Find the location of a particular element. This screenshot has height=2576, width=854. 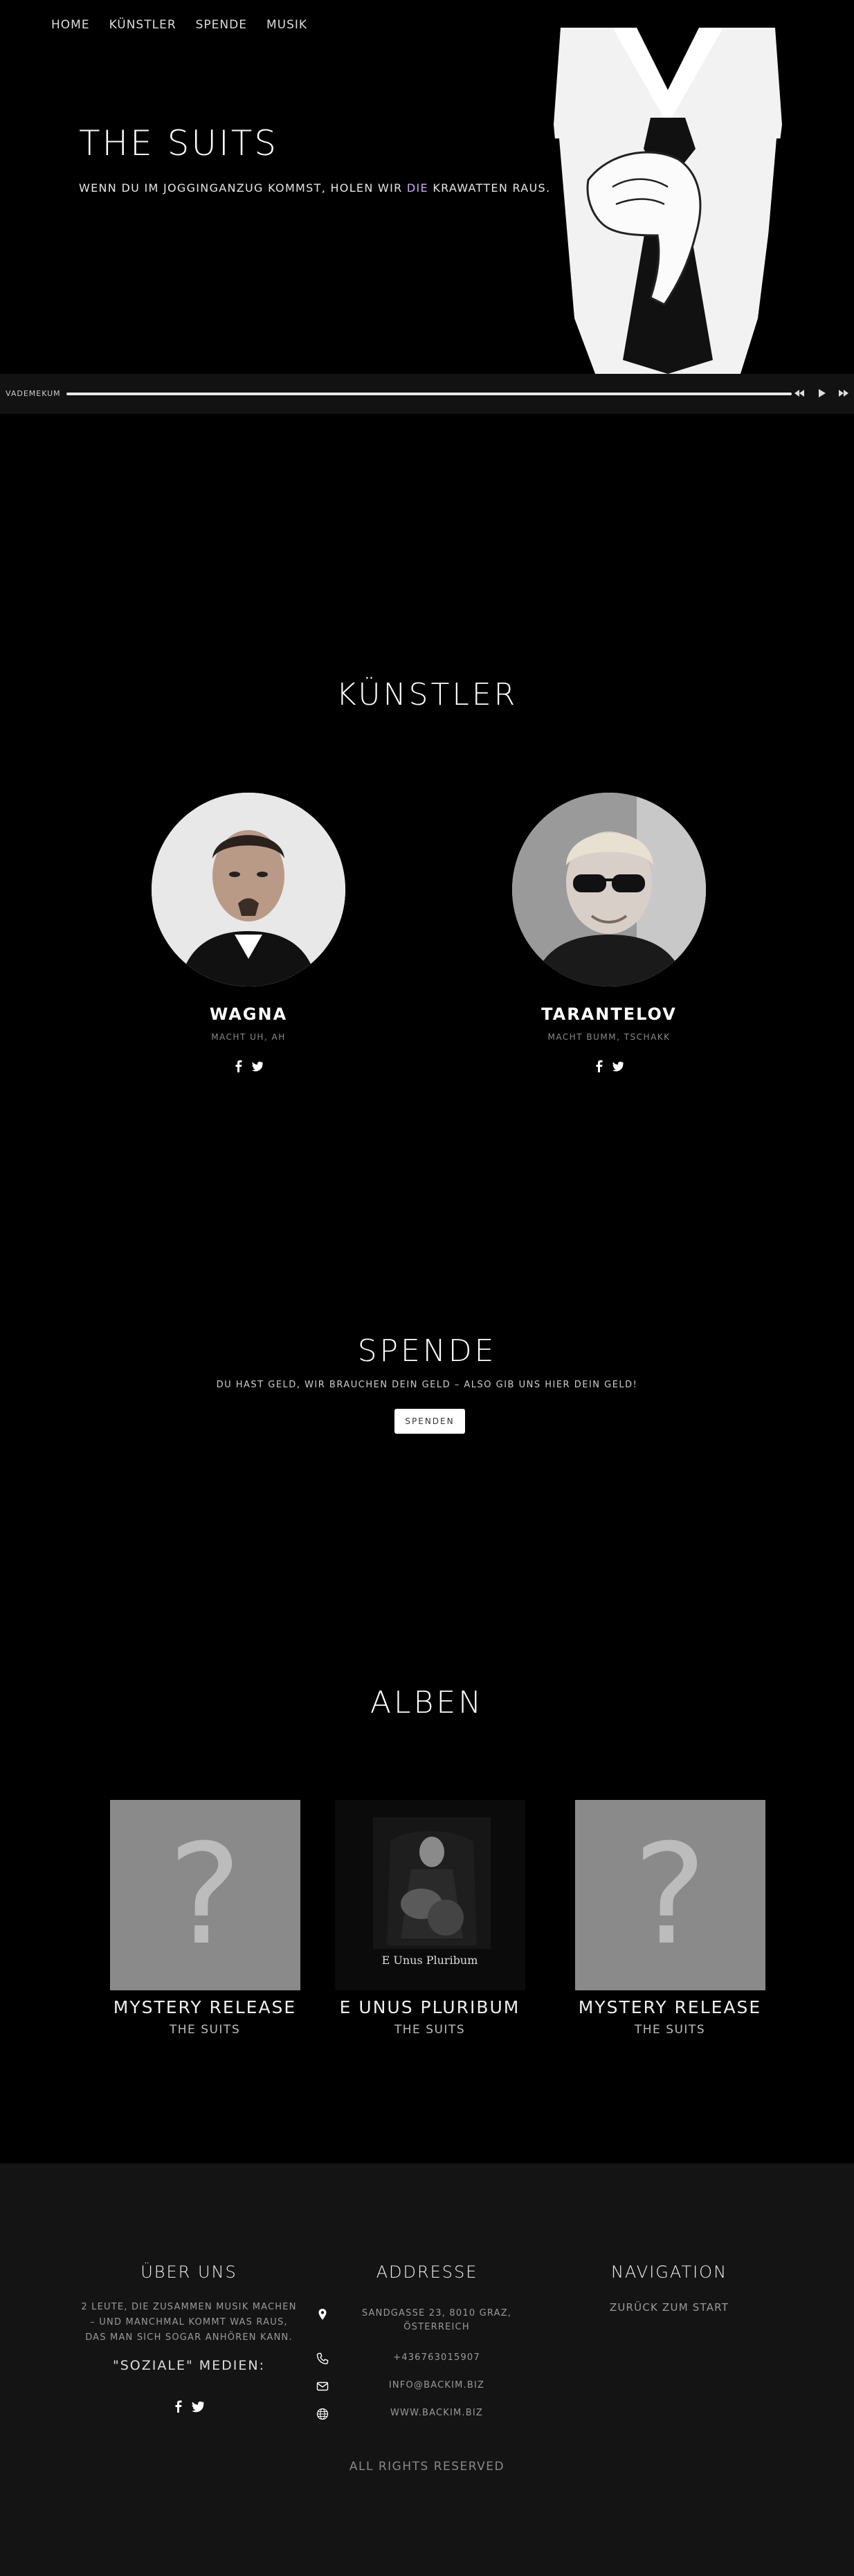

web-row: WWW.BACKIM.BIZ is located at coordinates (427, 2414).